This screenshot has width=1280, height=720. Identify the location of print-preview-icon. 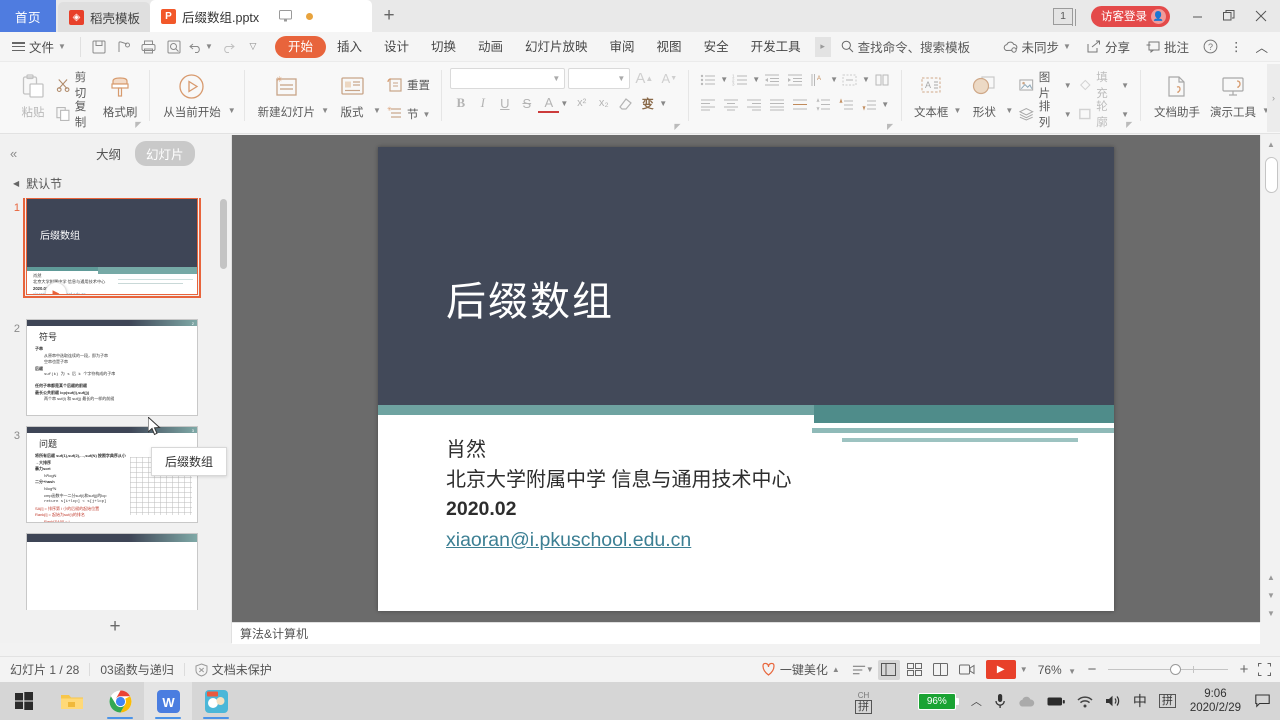
(174, 46).